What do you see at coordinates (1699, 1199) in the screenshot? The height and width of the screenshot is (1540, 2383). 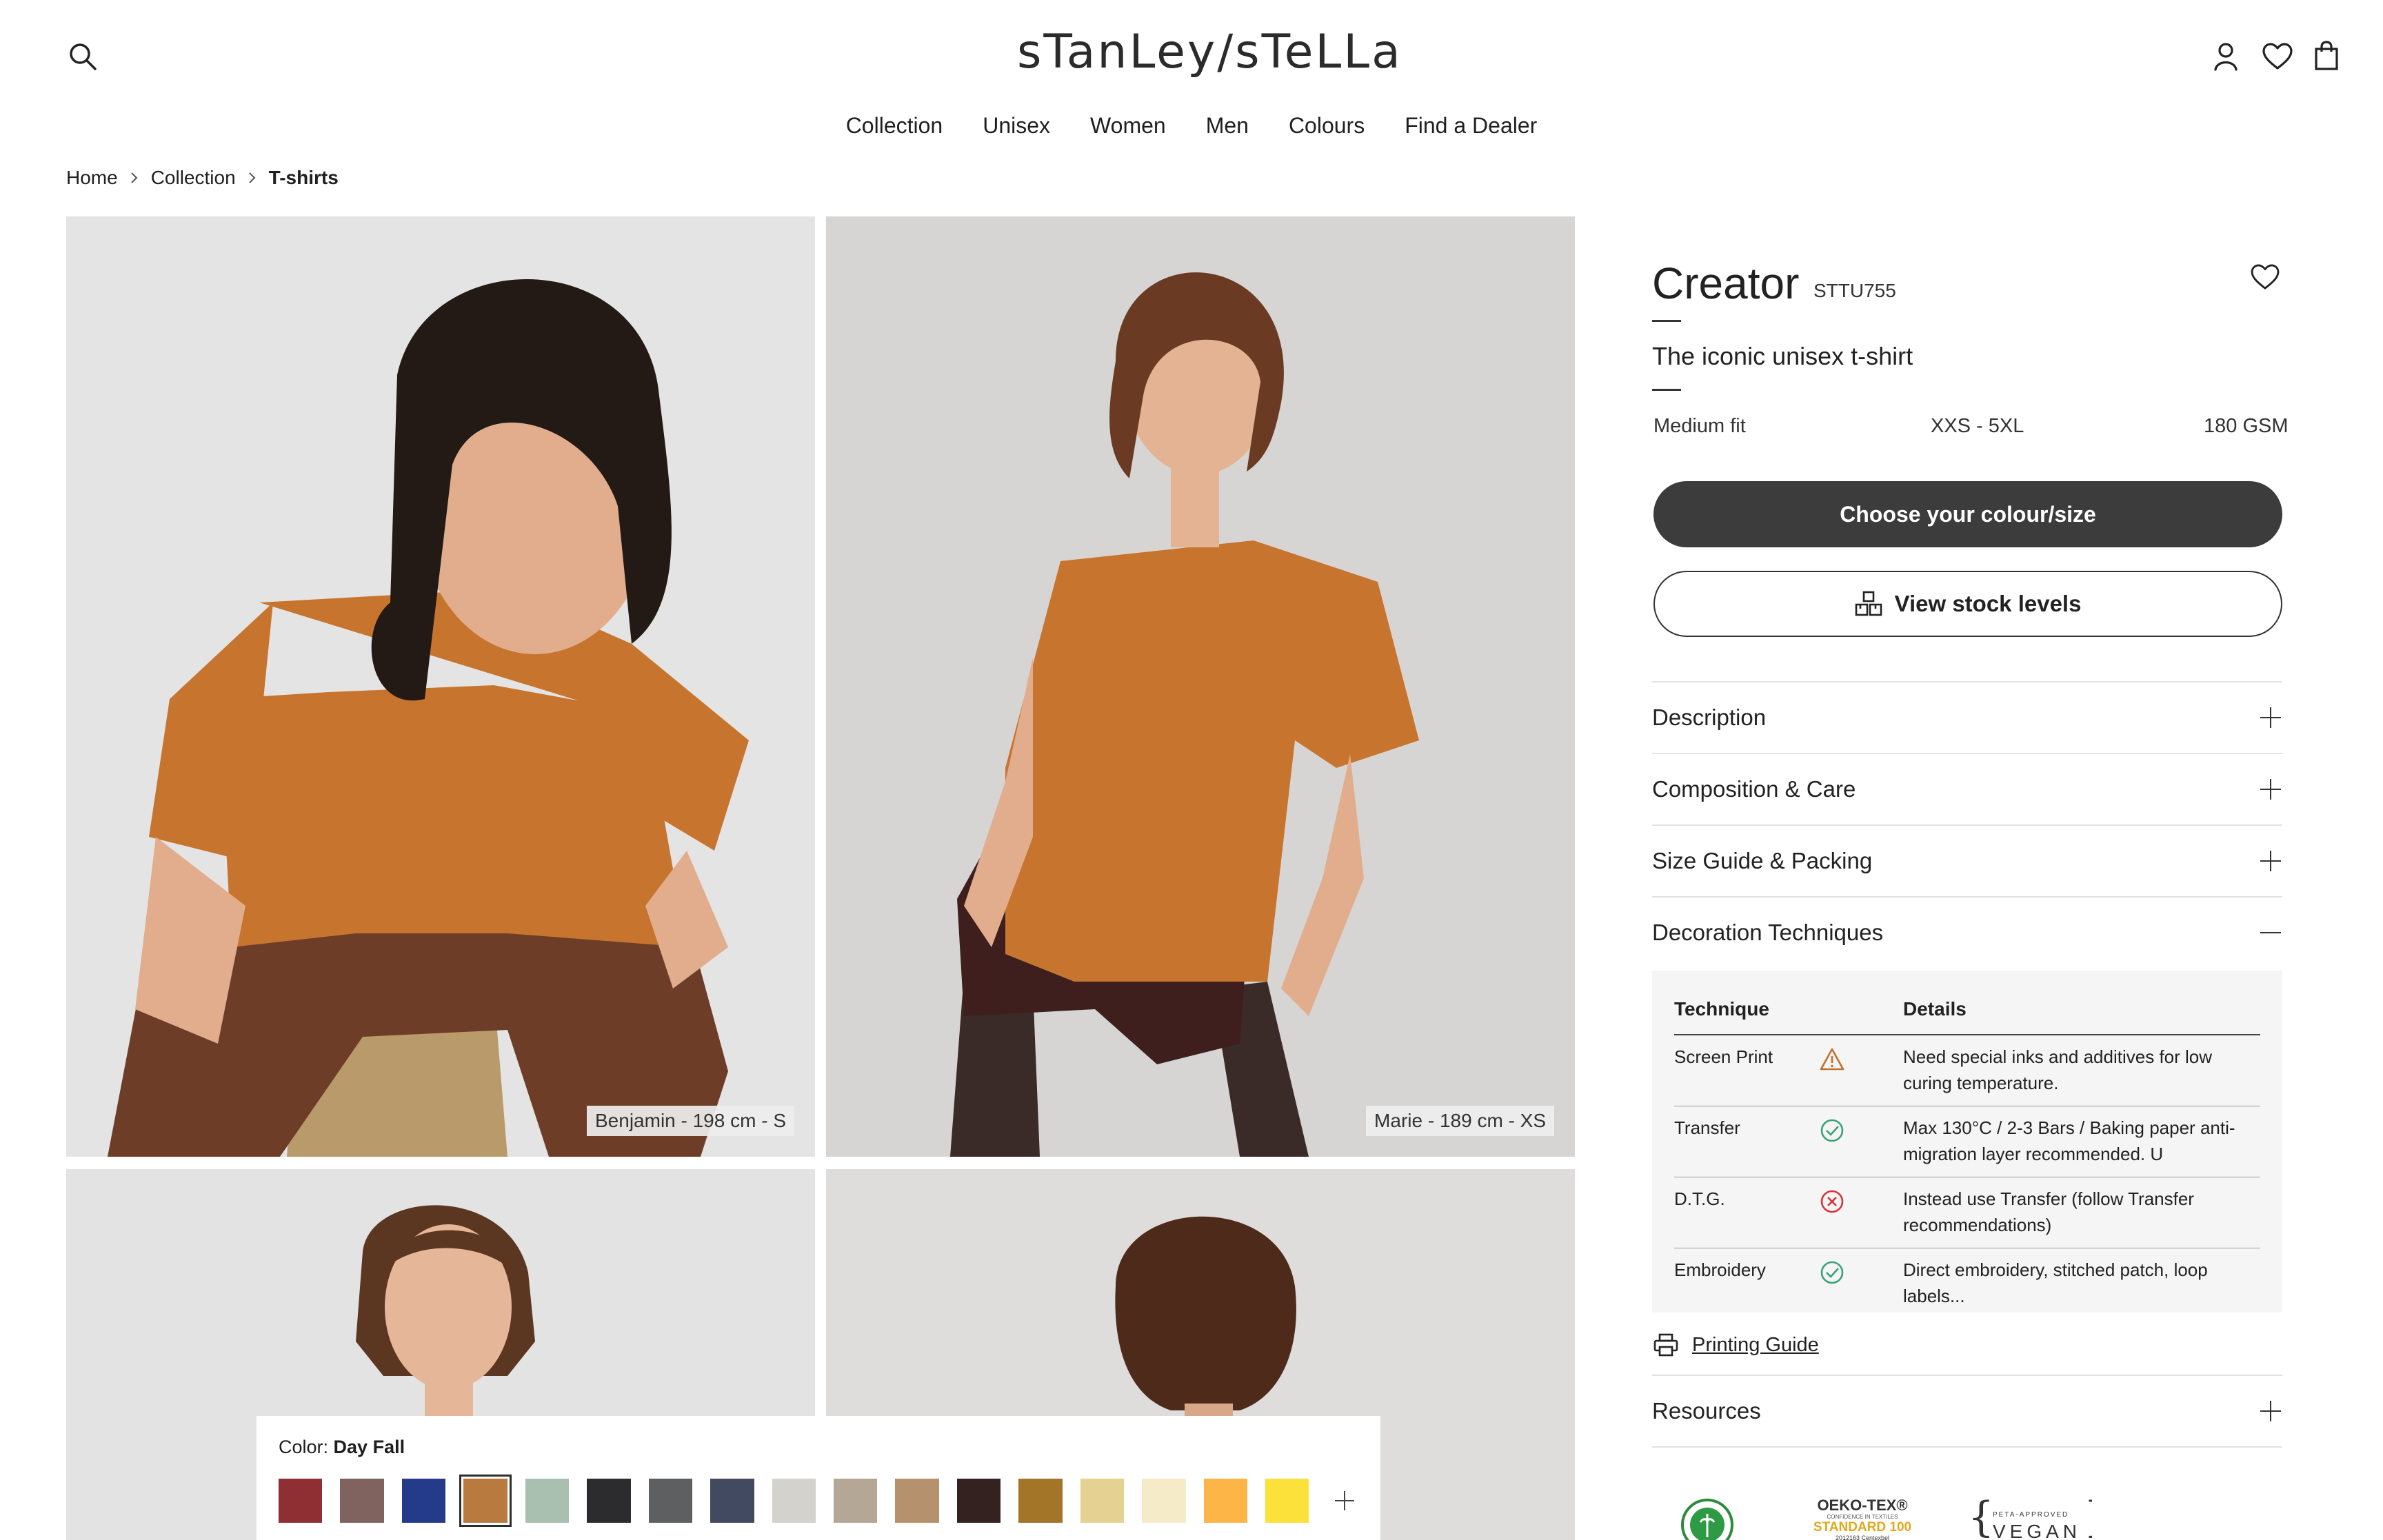 I see `technique-name: D.T.G.` at bounding box center [1699, 1199].